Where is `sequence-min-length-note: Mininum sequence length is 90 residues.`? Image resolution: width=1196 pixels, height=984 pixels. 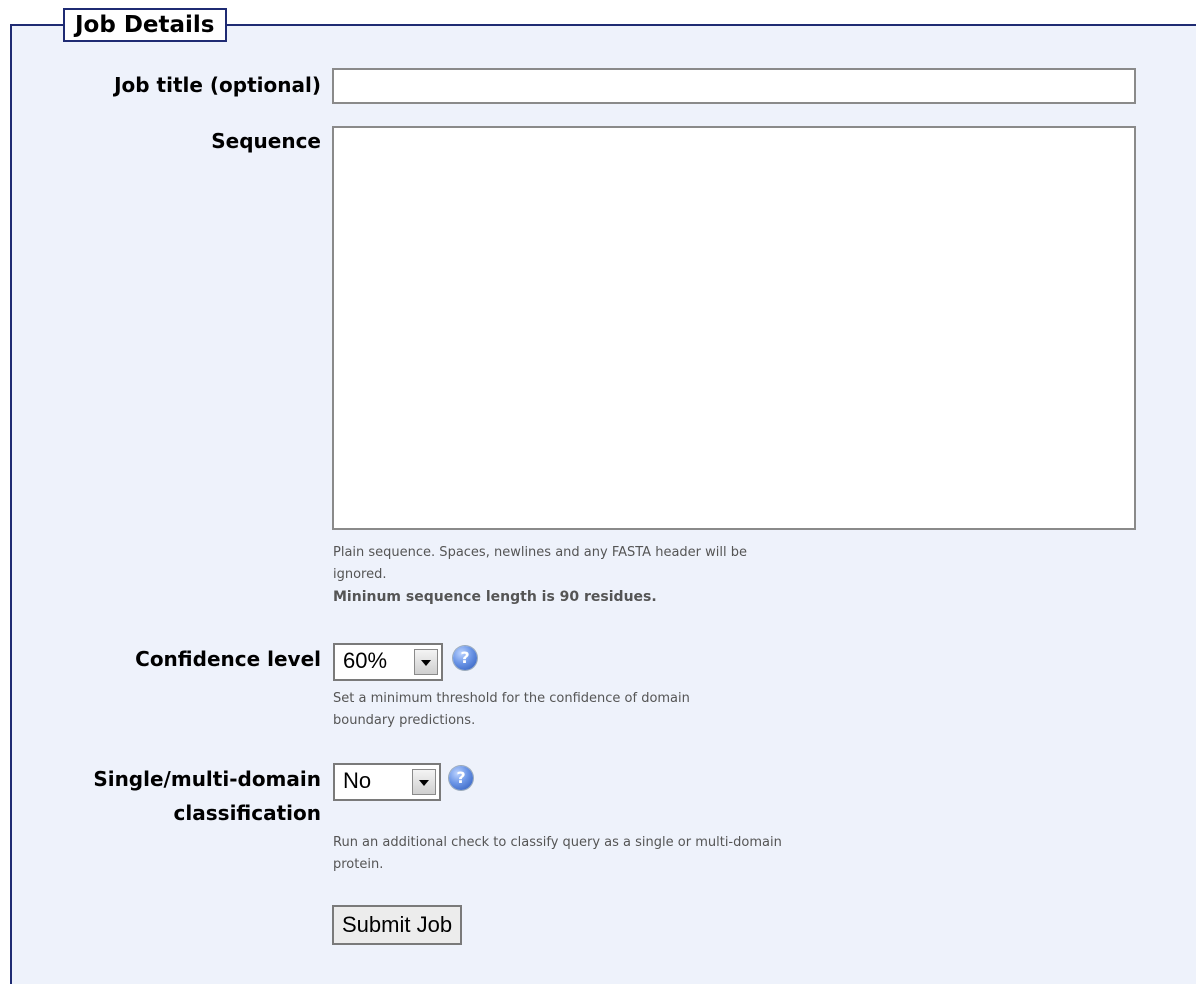
sequence-min-length-note: Mininum sequence length is 90 residues. is located at coordinates (495, 597).